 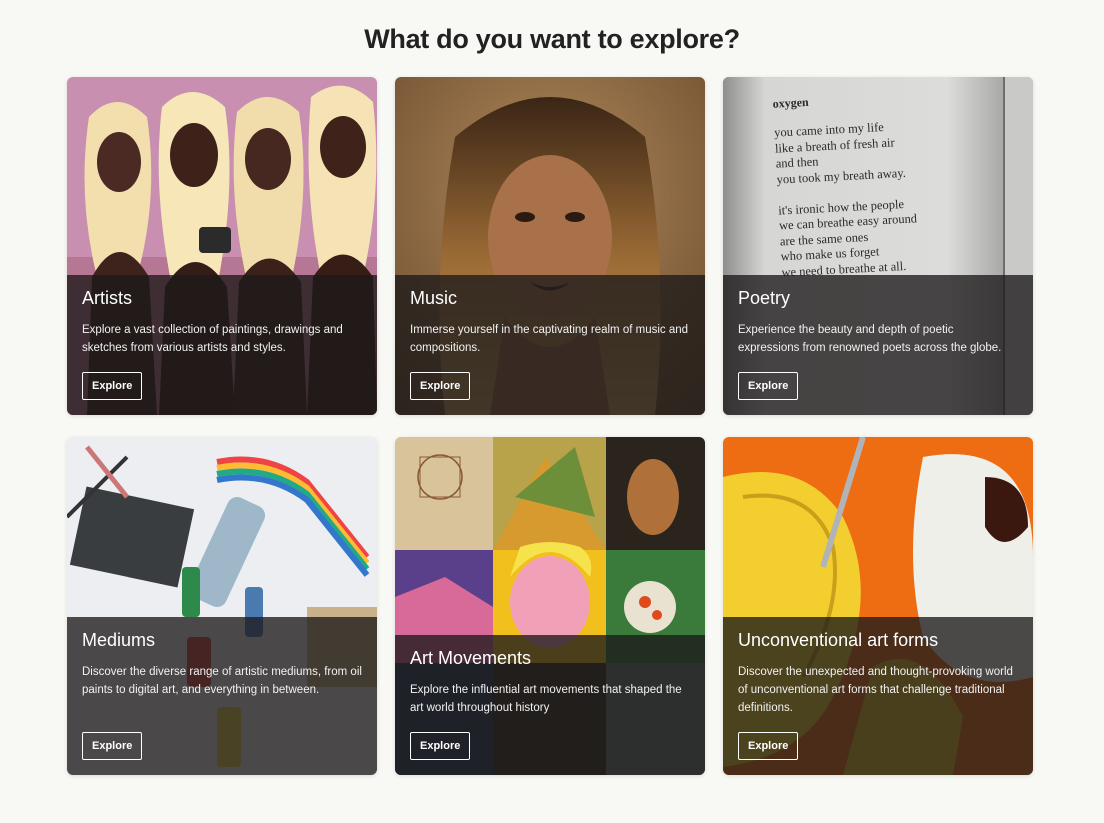 I want to click on page-title: What do you want to explore?, so click(x=552, y=39).